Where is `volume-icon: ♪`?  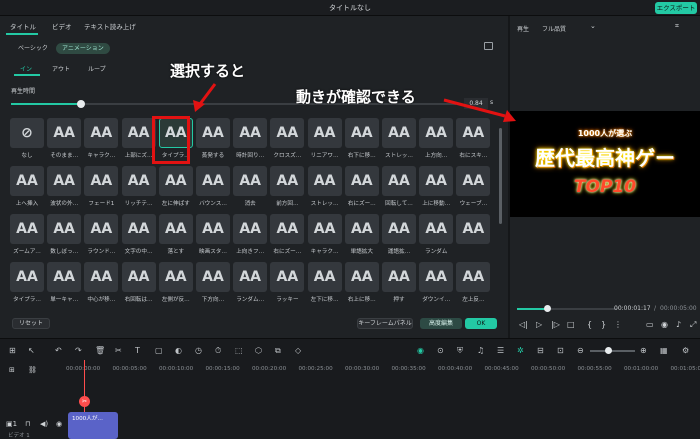
volume-icon: ♪ is located at coordinates (678, 324).